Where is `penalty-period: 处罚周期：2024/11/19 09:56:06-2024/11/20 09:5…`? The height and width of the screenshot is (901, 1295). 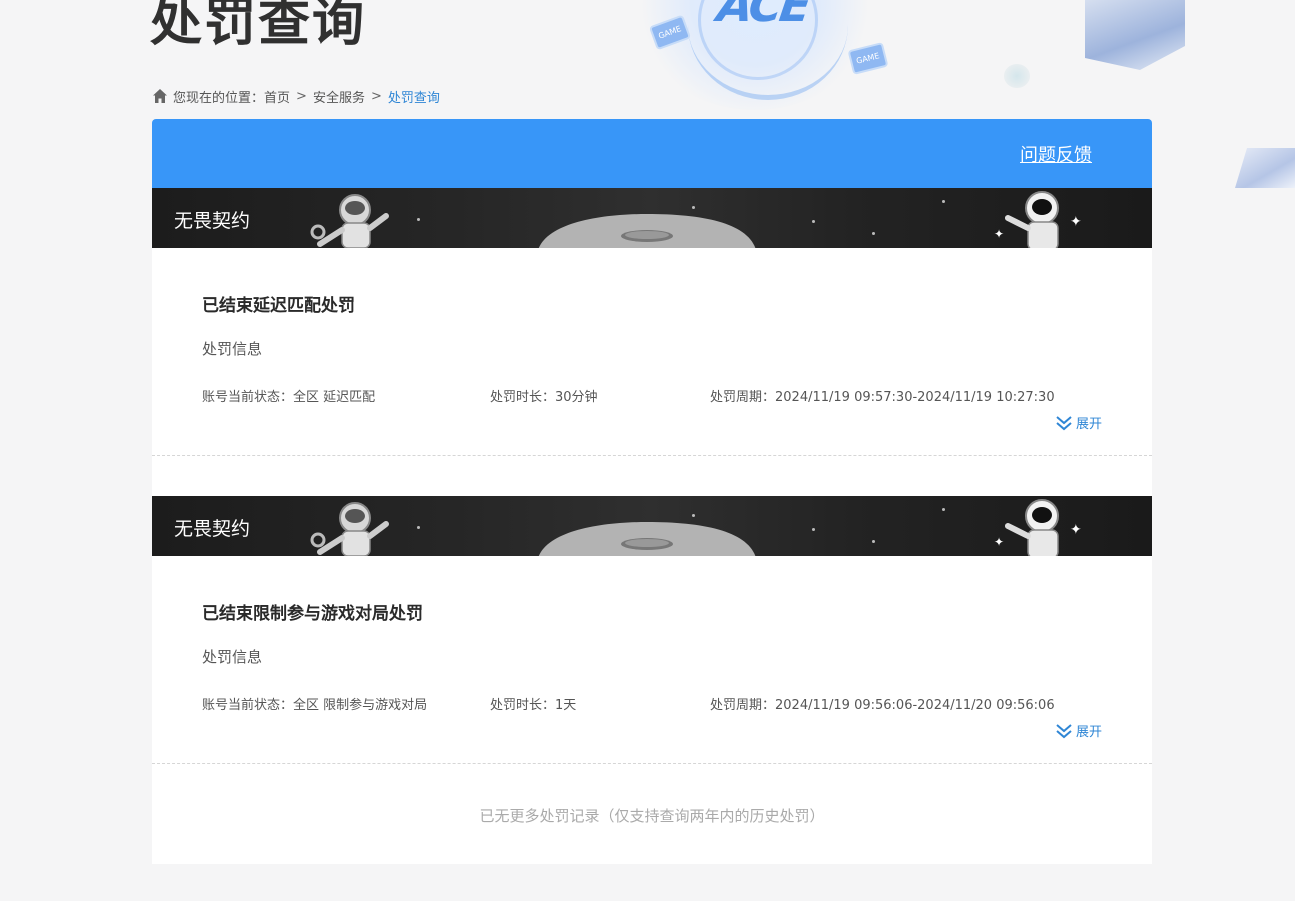 penalty-period: 处罚周期：2024/11/19 09:56:06-2024/11/20 09:5… is located at coordinates (882, 705).